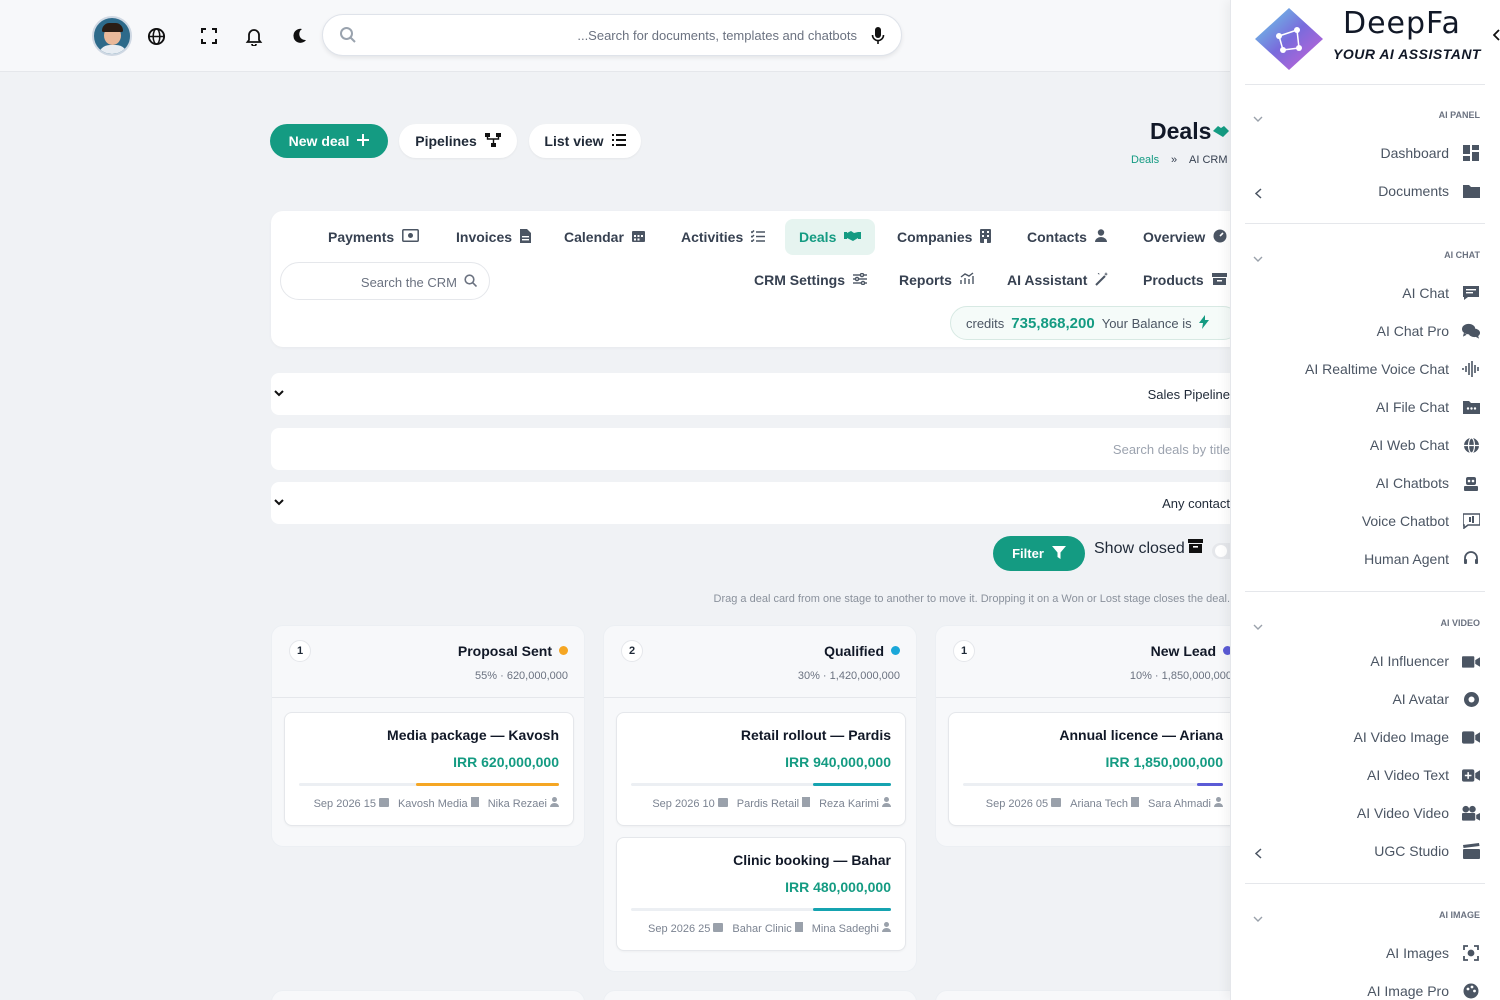  What do you see at coordinates (1471, 661) in the screenshot?
I see `video-user-icon` at bounding box center [1471, 661].